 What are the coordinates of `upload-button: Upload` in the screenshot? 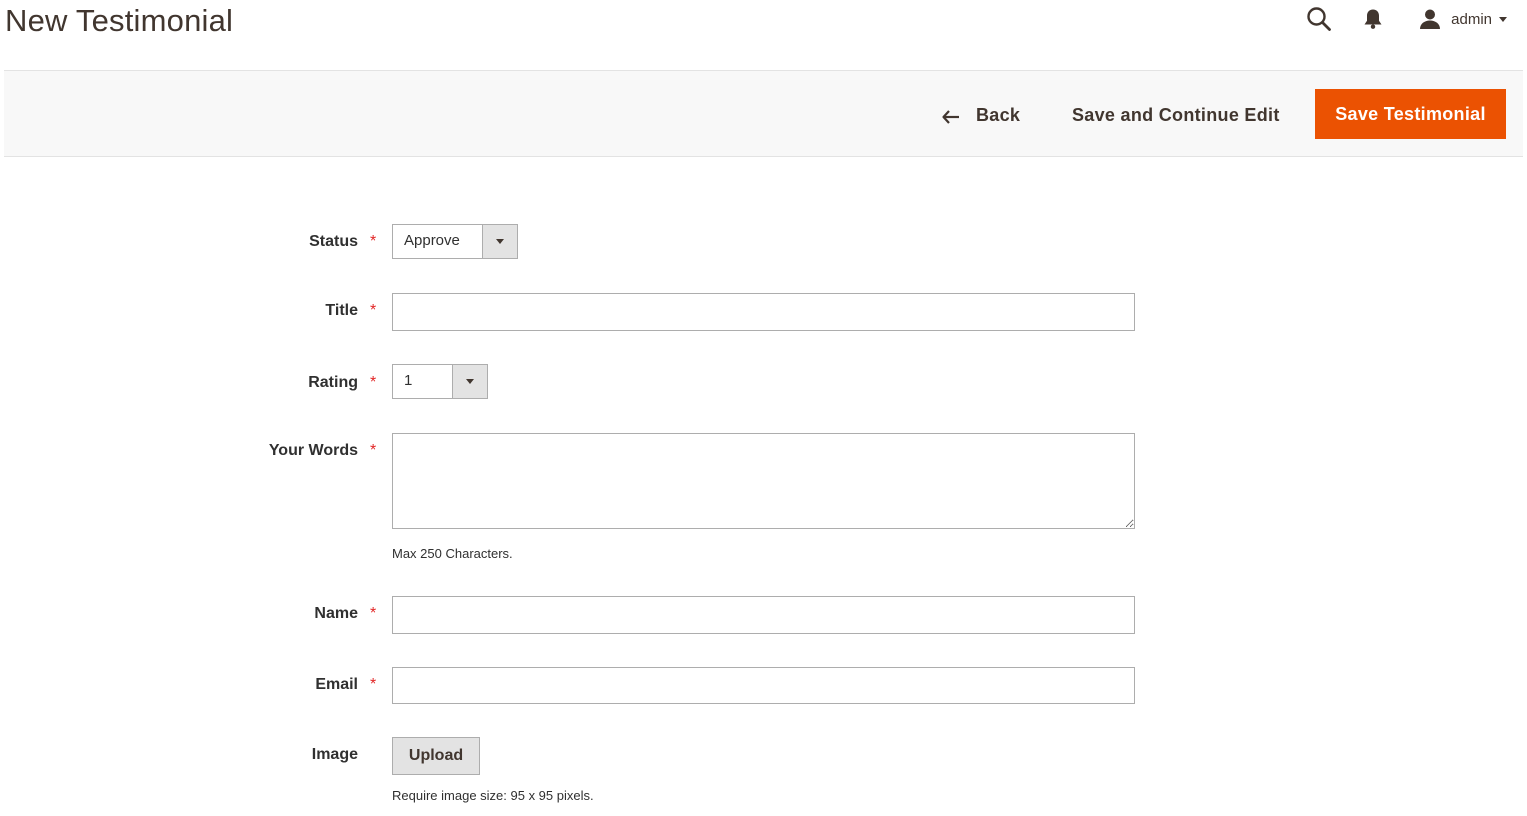 It's located at (436, 756).